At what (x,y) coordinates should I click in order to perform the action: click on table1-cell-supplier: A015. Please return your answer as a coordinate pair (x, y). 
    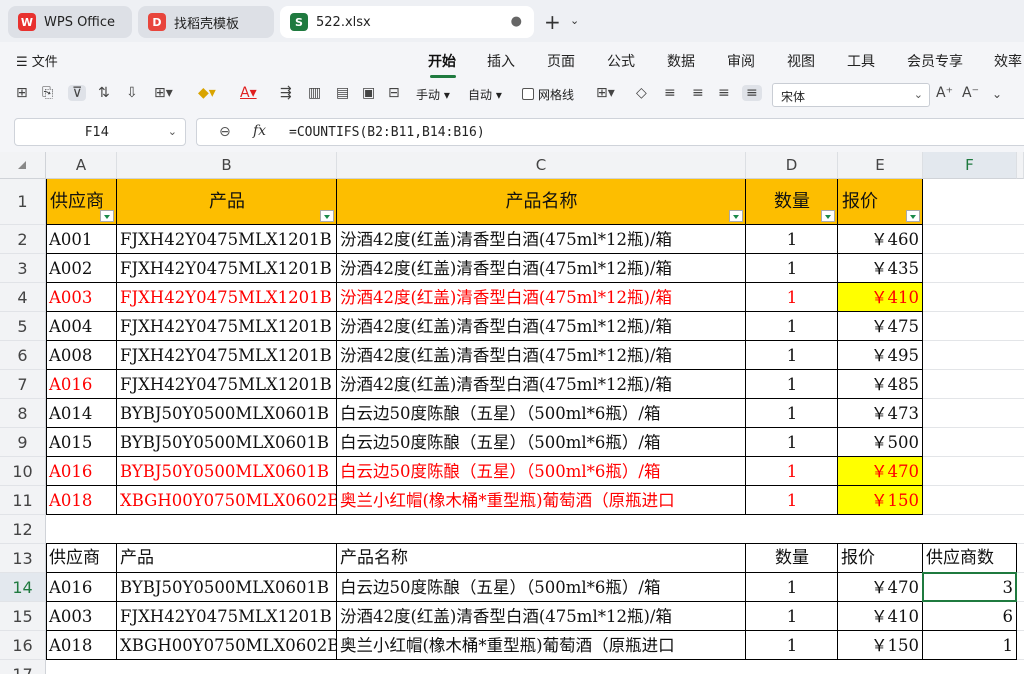
    Looking at the image, I should click on (81, 442).